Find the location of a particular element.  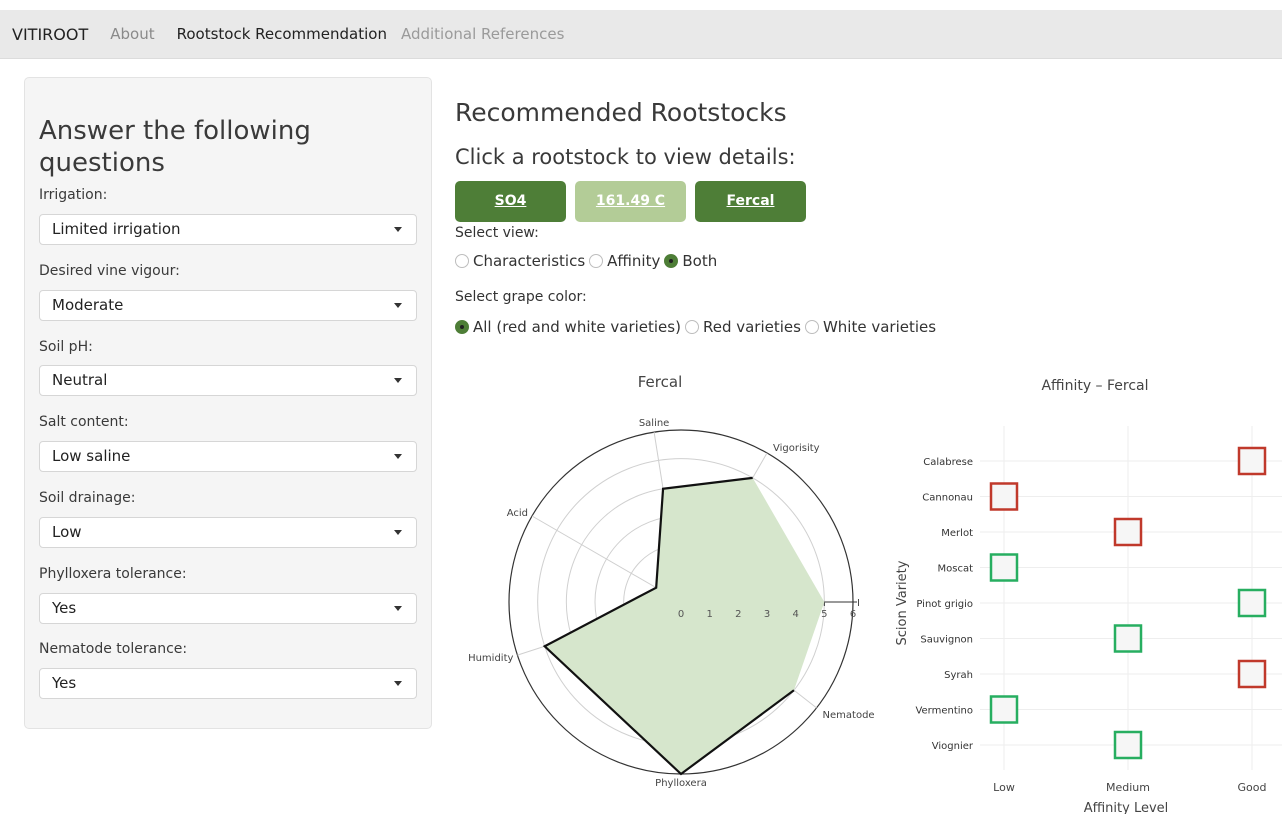

radar-tick-label: 0 is located at coordinates (681, 614).